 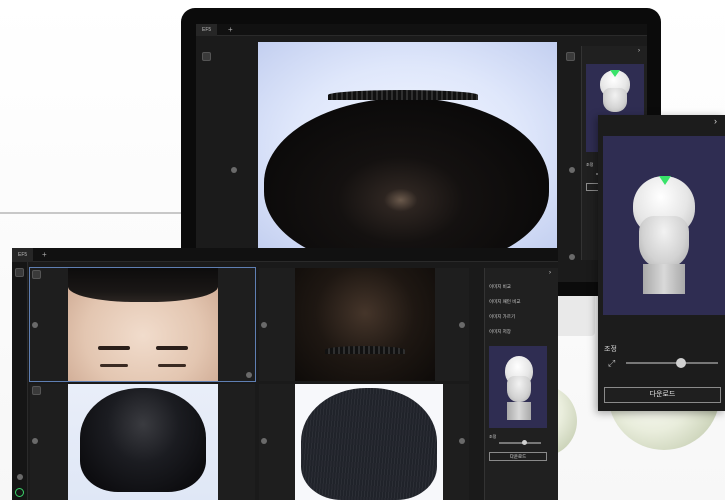 I want to click on hair-crown, so click(x=406, y=174).